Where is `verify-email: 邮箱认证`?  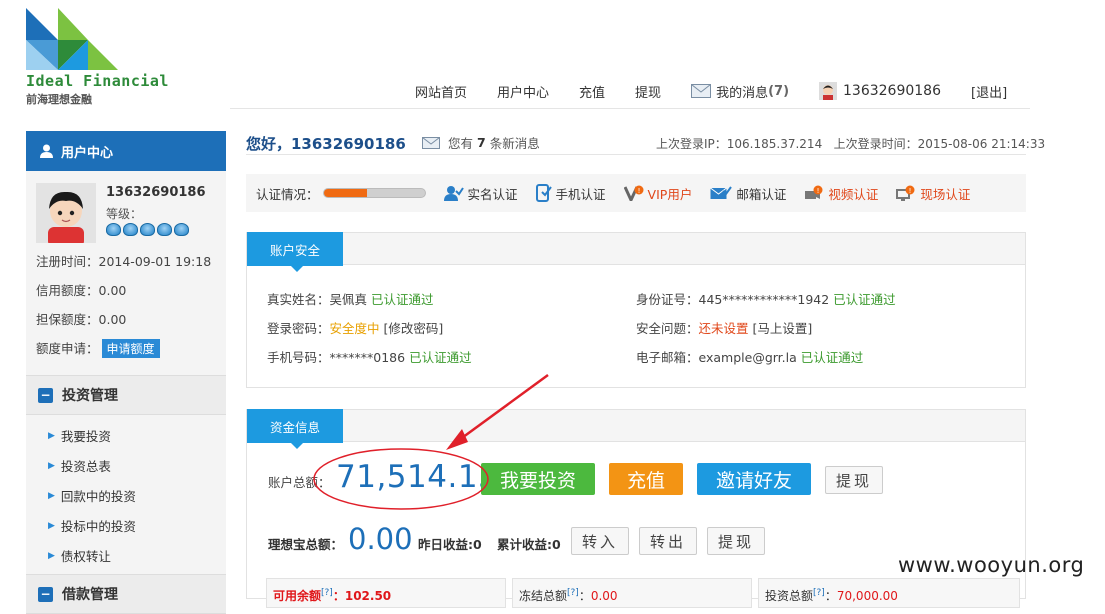
verify-email: 邮箱认证 is located at coordinates (748, 193).